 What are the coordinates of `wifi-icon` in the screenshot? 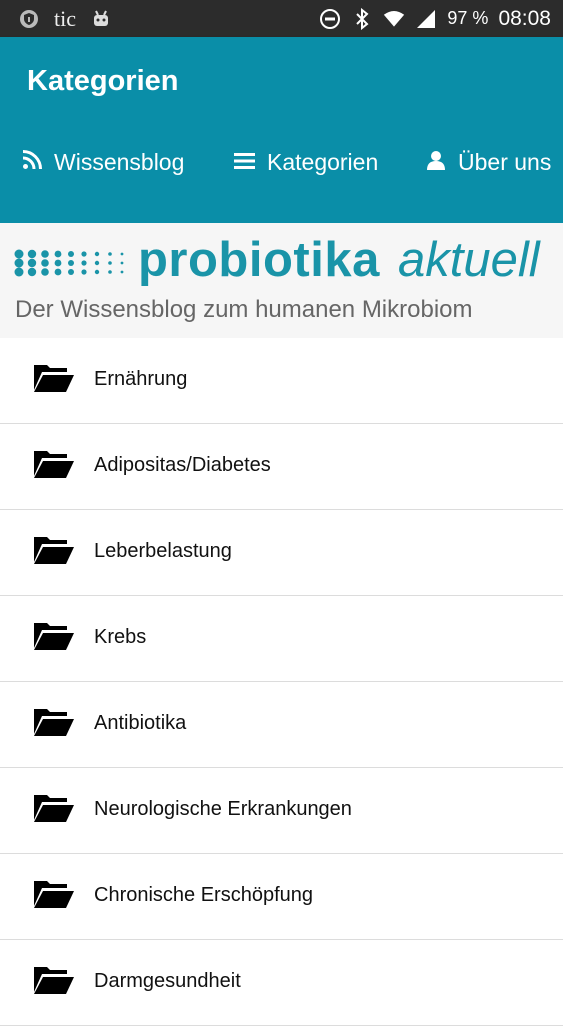 It's located at (394, 19).